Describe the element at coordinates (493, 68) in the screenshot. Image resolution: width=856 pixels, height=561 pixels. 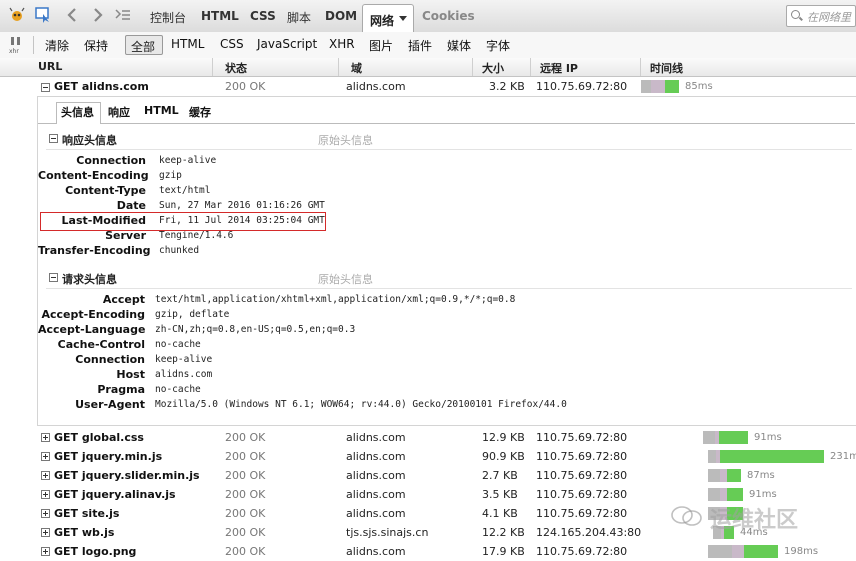
I see `column-size: 大小` at that location.